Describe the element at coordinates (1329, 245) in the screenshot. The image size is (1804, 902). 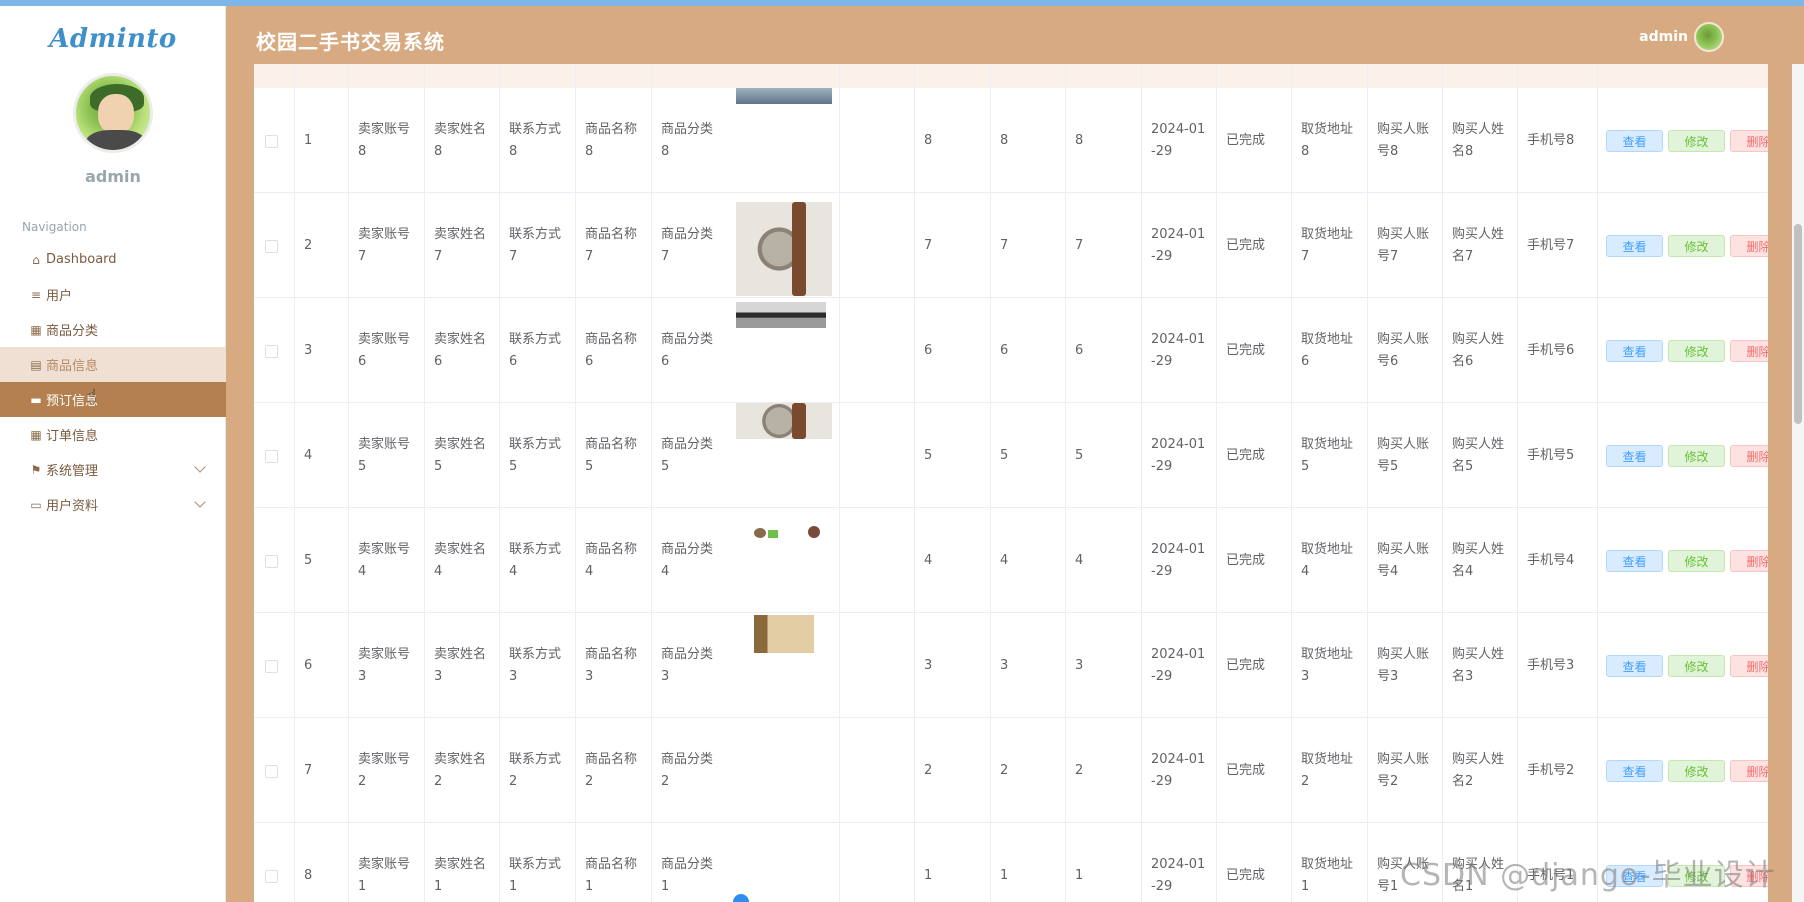
I see `cell-pickup: 取货地址 7` at that location.